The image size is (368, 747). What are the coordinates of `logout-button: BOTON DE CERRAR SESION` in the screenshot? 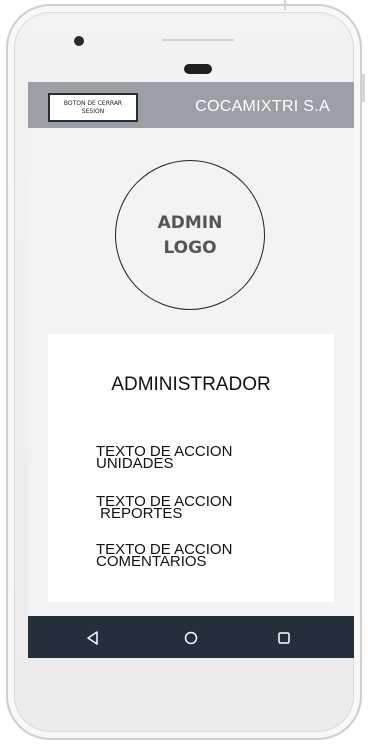 It's located at (93, 107).